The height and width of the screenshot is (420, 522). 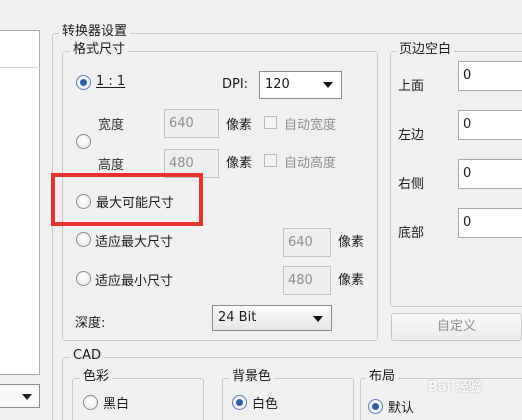 I want to click on depth-select: 24 Bit, so click(x=272, y=318).